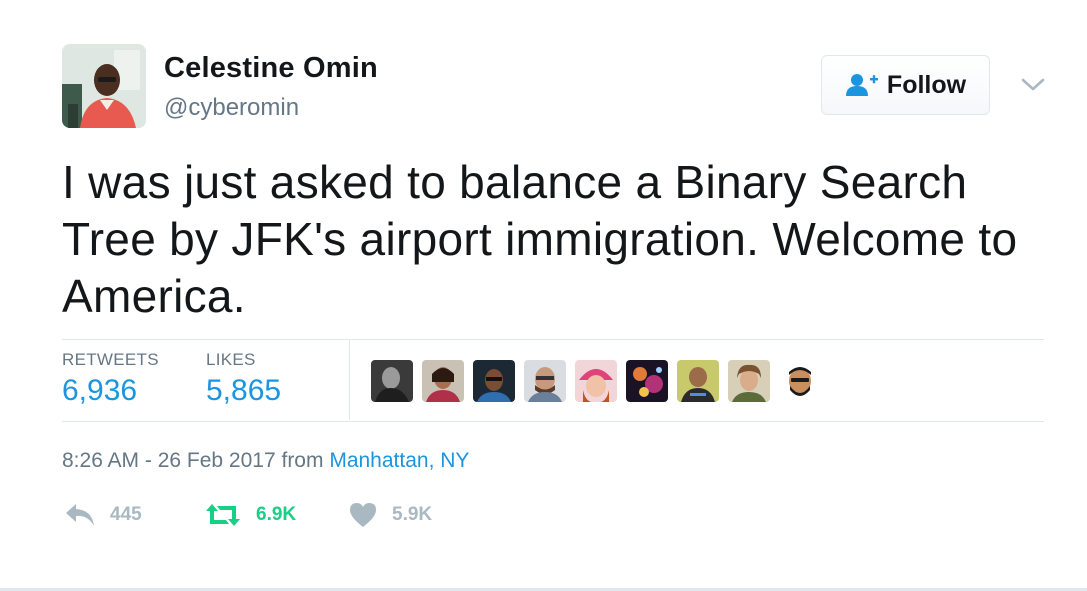 This screenshot has height=591, width=1087. What do you see at coordinates (390, 515) in the screenshot?
I see `like-button: 5.9K` at bounding box center [390, 515].